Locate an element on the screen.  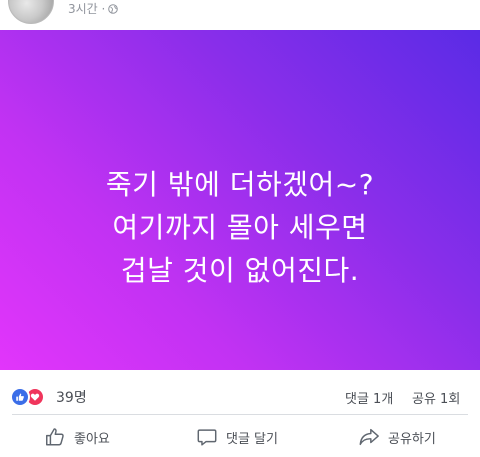
post-time: 3시간 · is located at coordinates (86, 8).